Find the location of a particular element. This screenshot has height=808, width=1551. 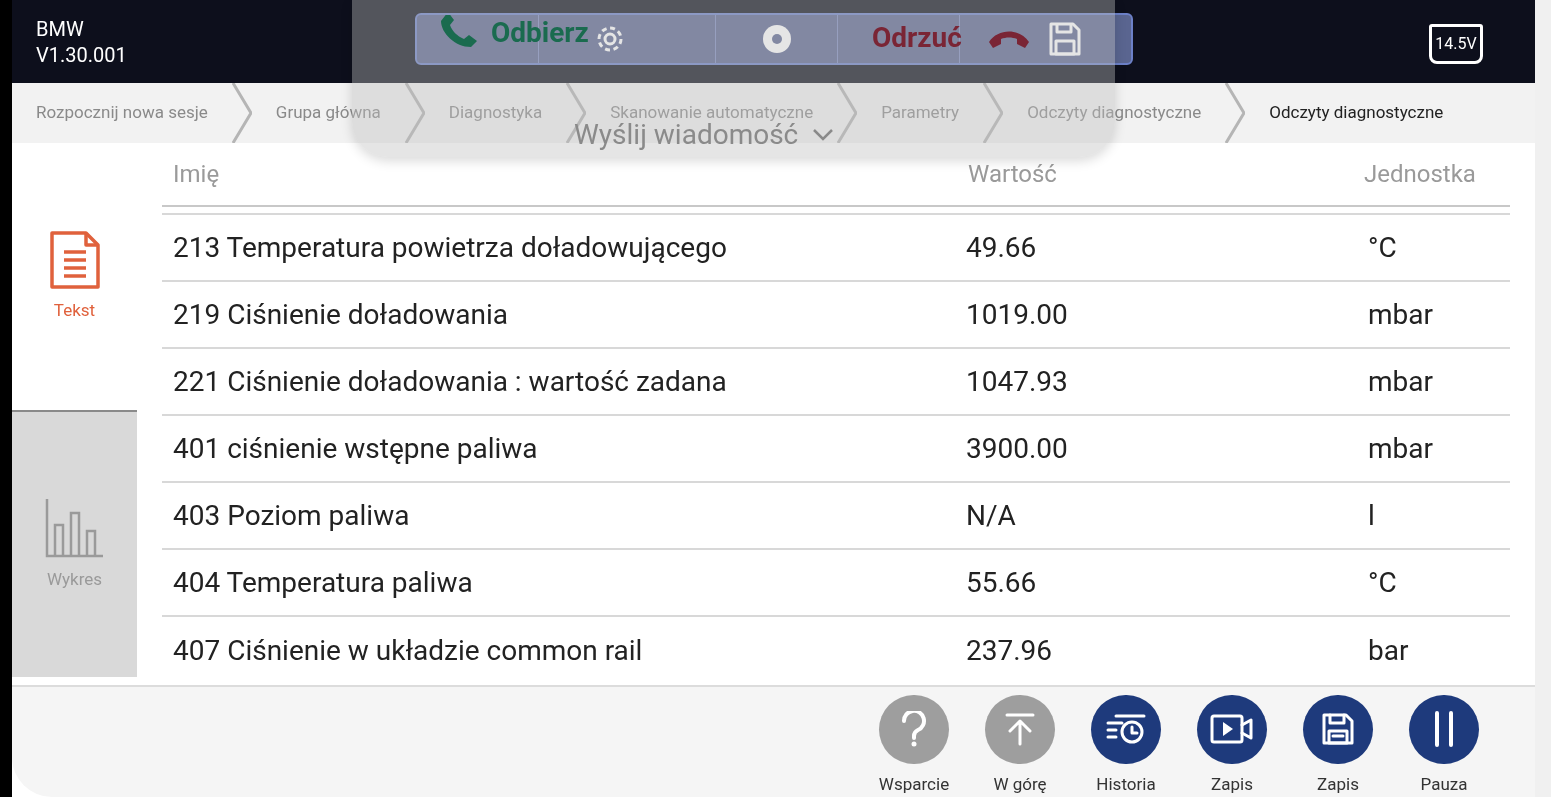

table-cell-text: 1047.93 is located at coordinates (1017, 381).